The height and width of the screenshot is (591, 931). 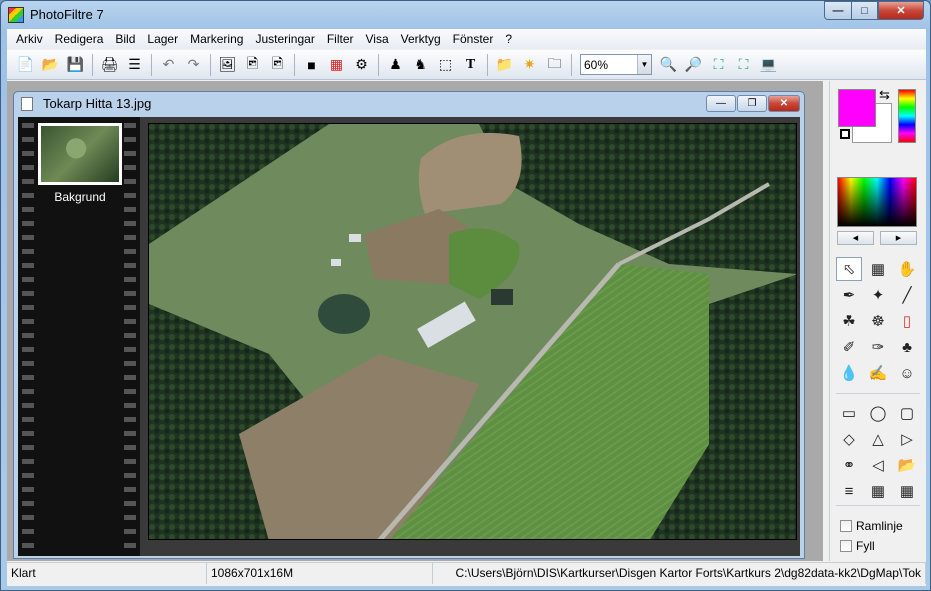 I want to click on explorer-icon: 📁, so click(x=504, y=65).